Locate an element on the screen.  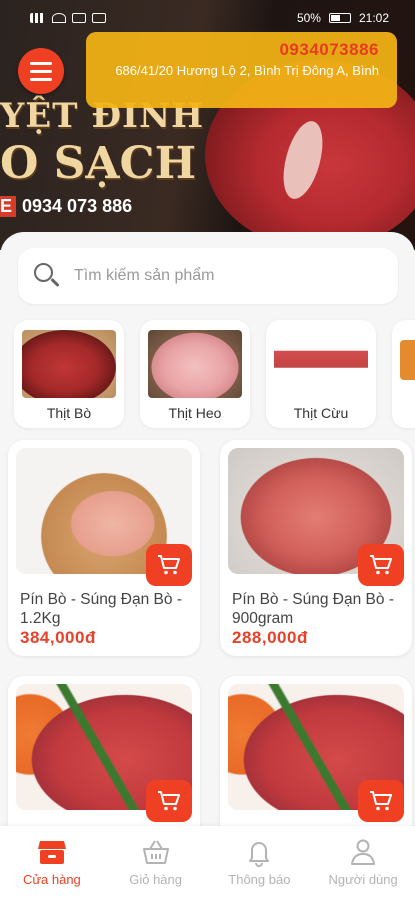
category-list: Thịt Bò Thịt Heo Thịt Cừu is located at coordinates (214, 374).